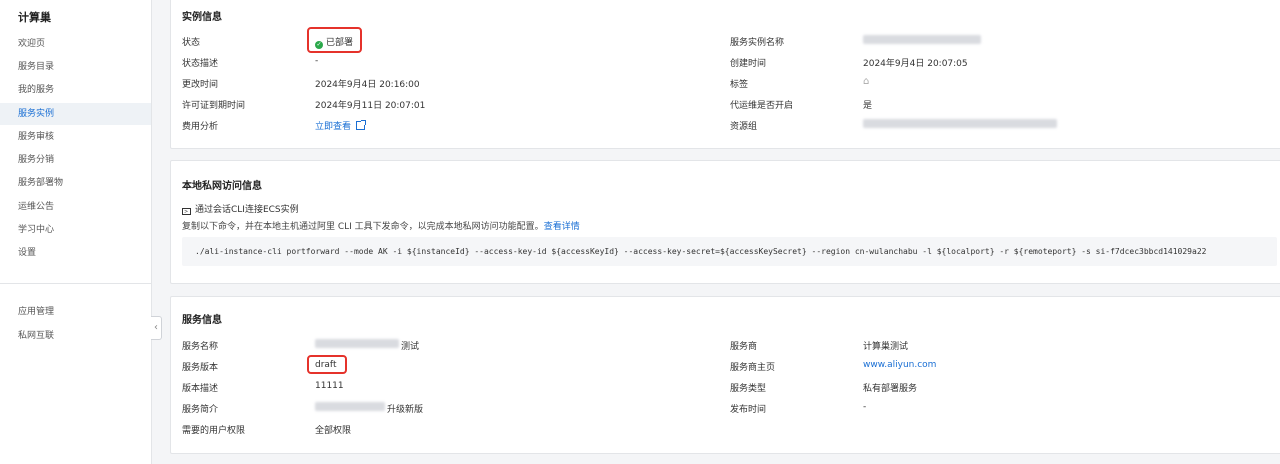 The width and height of the screenshot is (1280, 464). What do you see at coordinates (200, 410) in the screenshot?
I see `service-intro-label: 服务简介` at bounding box center [200, 410].